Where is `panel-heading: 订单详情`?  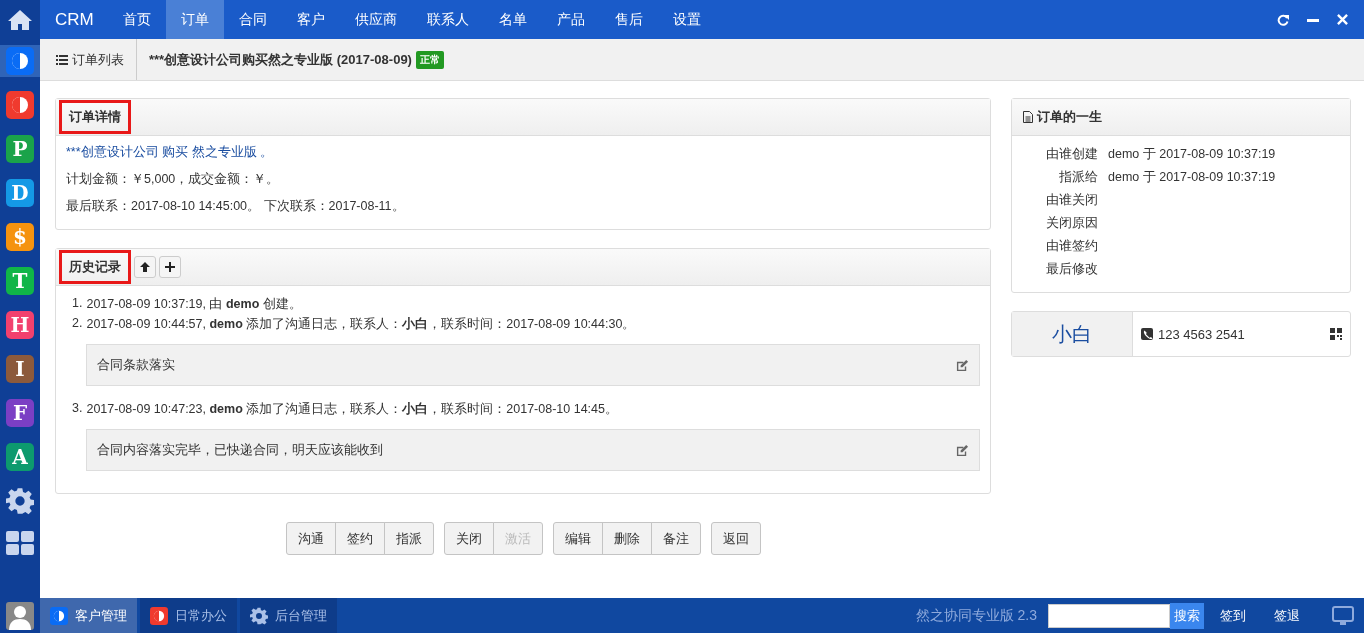 panel-heading: 订单详情 is located at coordinates (95, 117).